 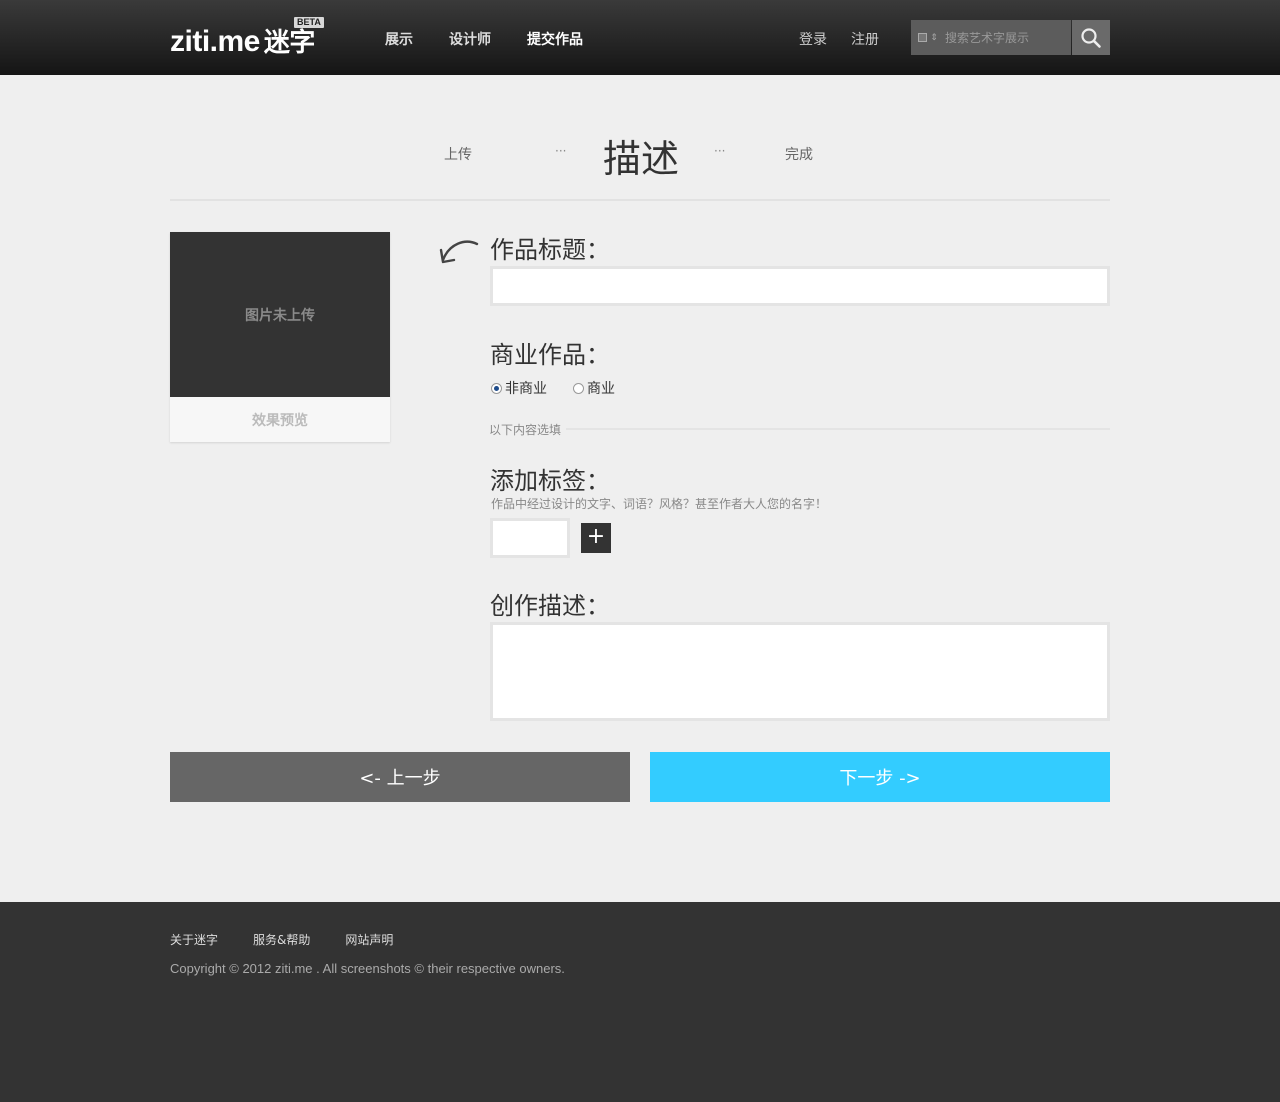 I want to click on updown-arrow-icon: ⇕, so click(x=934, y=37).